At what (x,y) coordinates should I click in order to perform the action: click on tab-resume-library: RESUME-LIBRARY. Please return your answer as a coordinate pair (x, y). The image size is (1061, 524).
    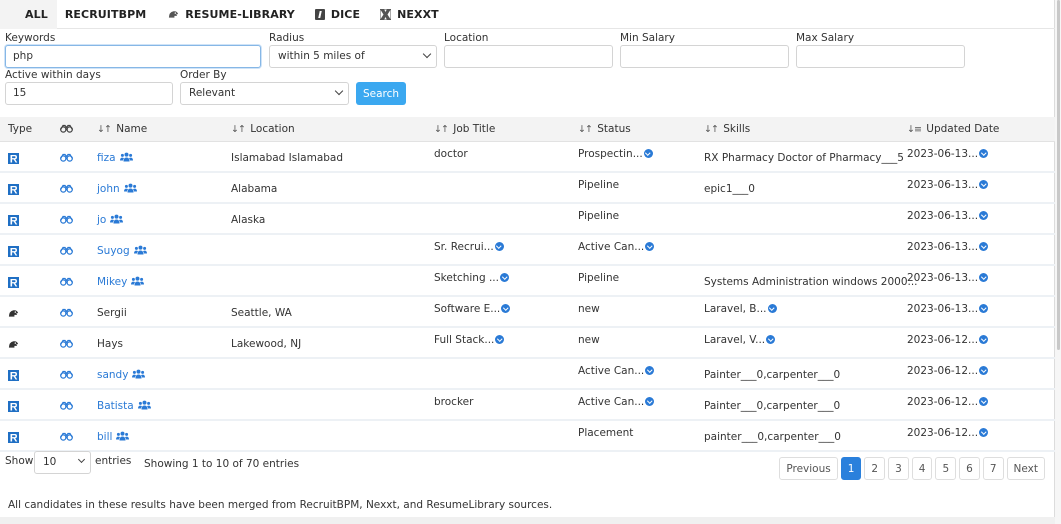
    Looking at the image, I should click on (231, 14).